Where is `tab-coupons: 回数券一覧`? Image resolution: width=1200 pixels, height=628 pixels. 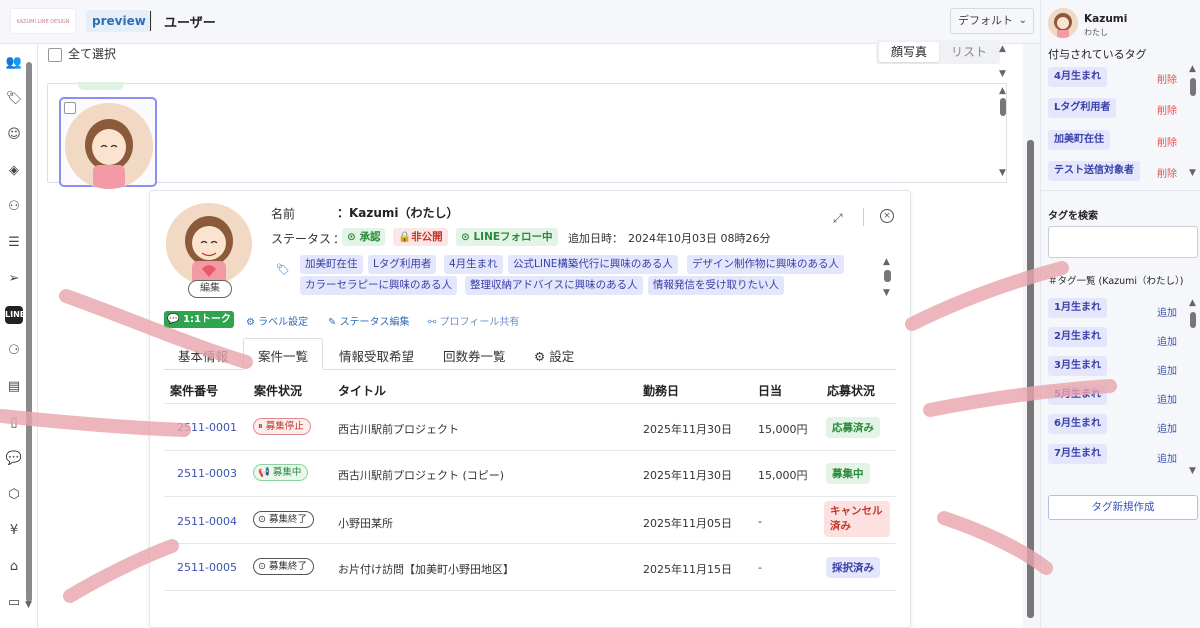 tab-coupons: 回数券一覧 is located at coordinates (474, 355).